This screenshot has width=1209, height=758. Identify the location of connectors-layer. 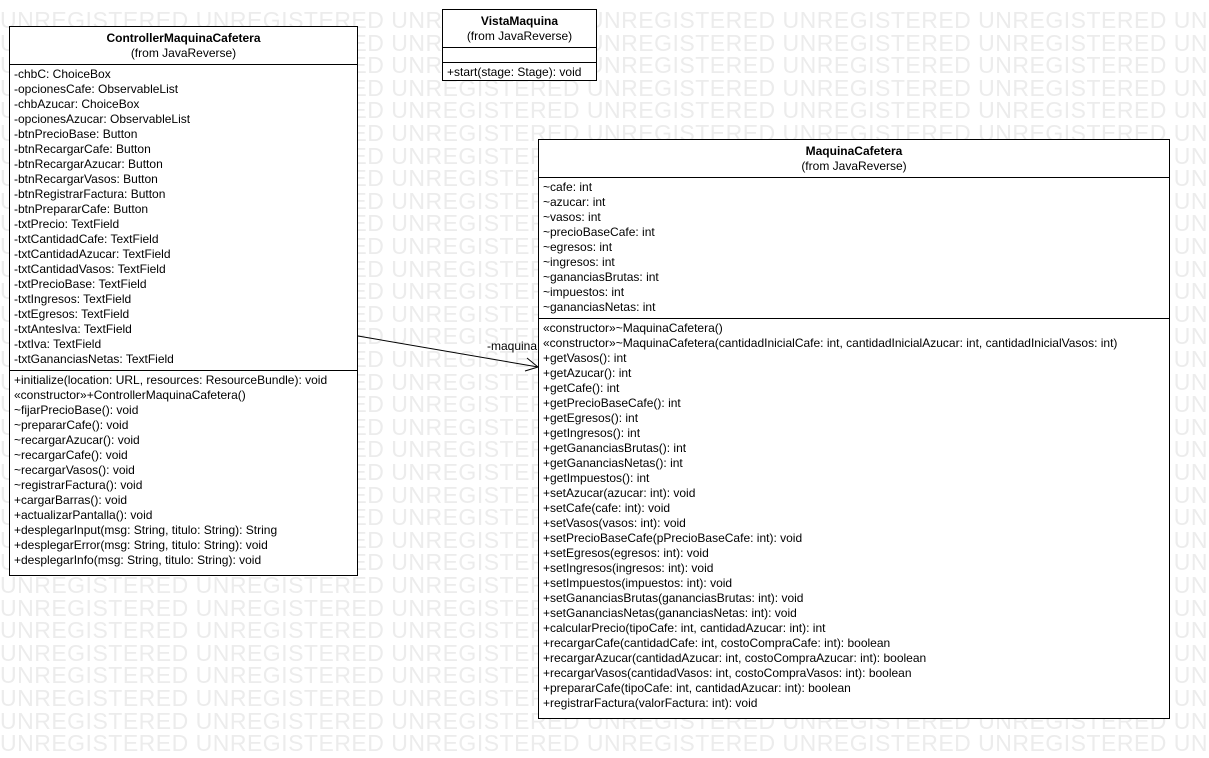
(448, 353).